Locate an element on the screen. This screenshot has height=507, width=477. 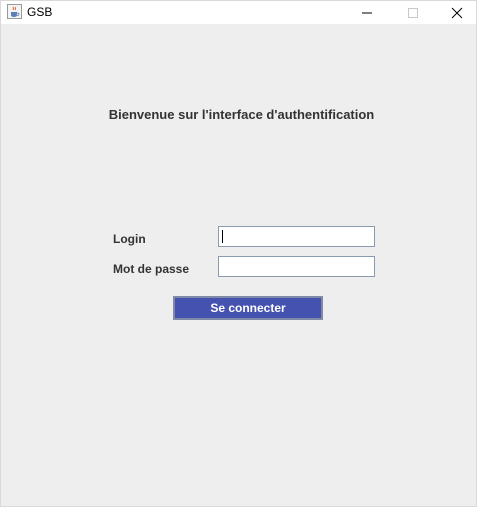
maximize-icon is located at coordinates (413, 13).